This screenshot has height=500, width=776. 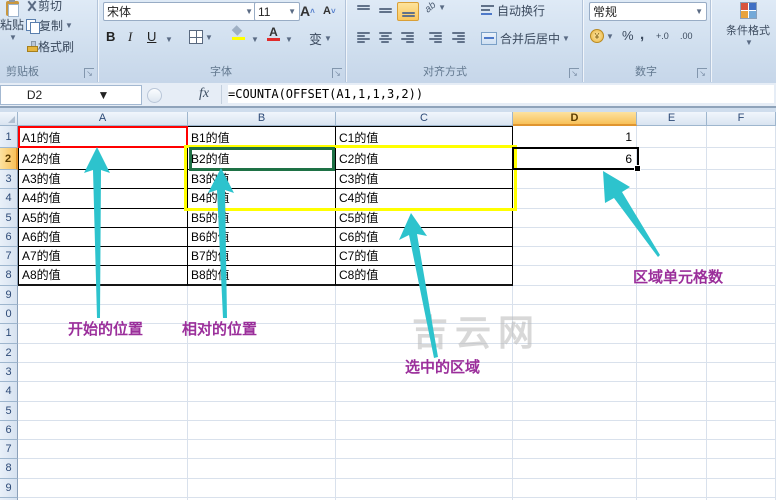 I want to click on row-header-13: 3, so click(x=9, y=372).